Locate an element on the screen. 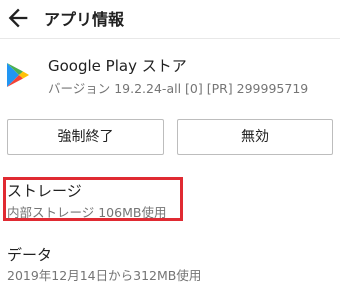 The width and height of the screenshot is (340, 287). storage-title: ストレージ is located at coordinates (44, 191).